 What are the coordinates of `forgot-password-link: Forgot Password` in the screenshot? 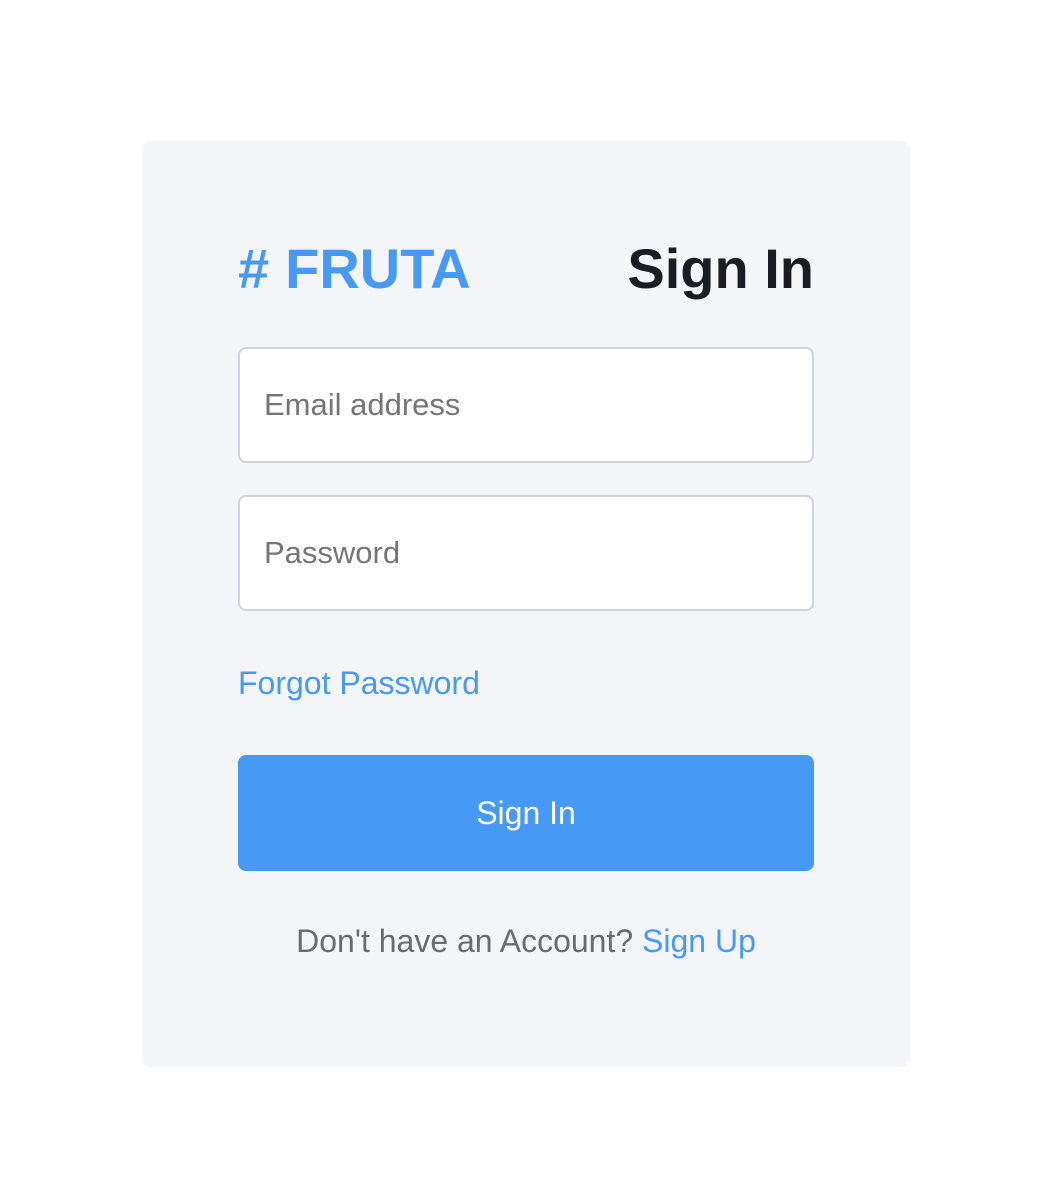 It's located at (359, 683).